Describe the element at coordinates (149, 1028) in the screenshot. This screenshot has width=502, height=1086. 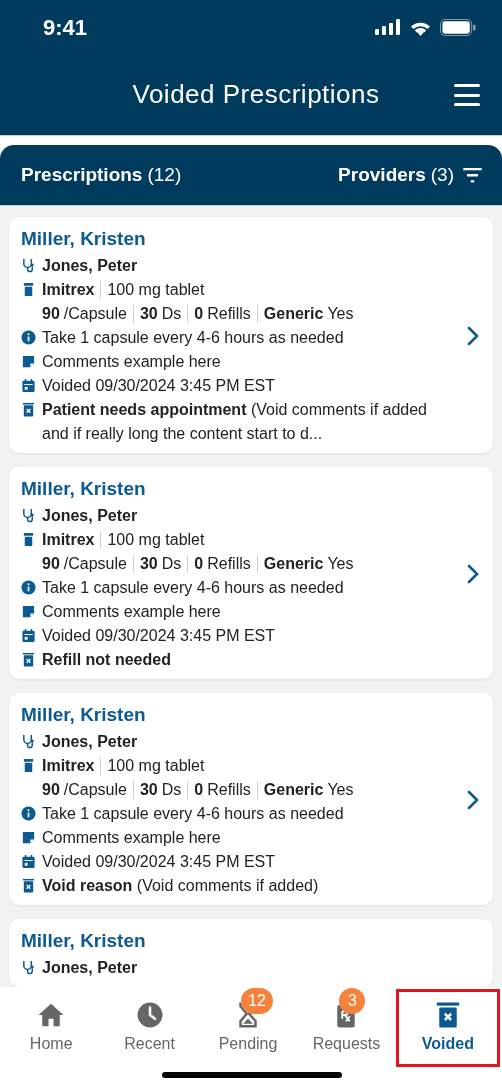
I see `tab-bar-item: Recent` at that location.